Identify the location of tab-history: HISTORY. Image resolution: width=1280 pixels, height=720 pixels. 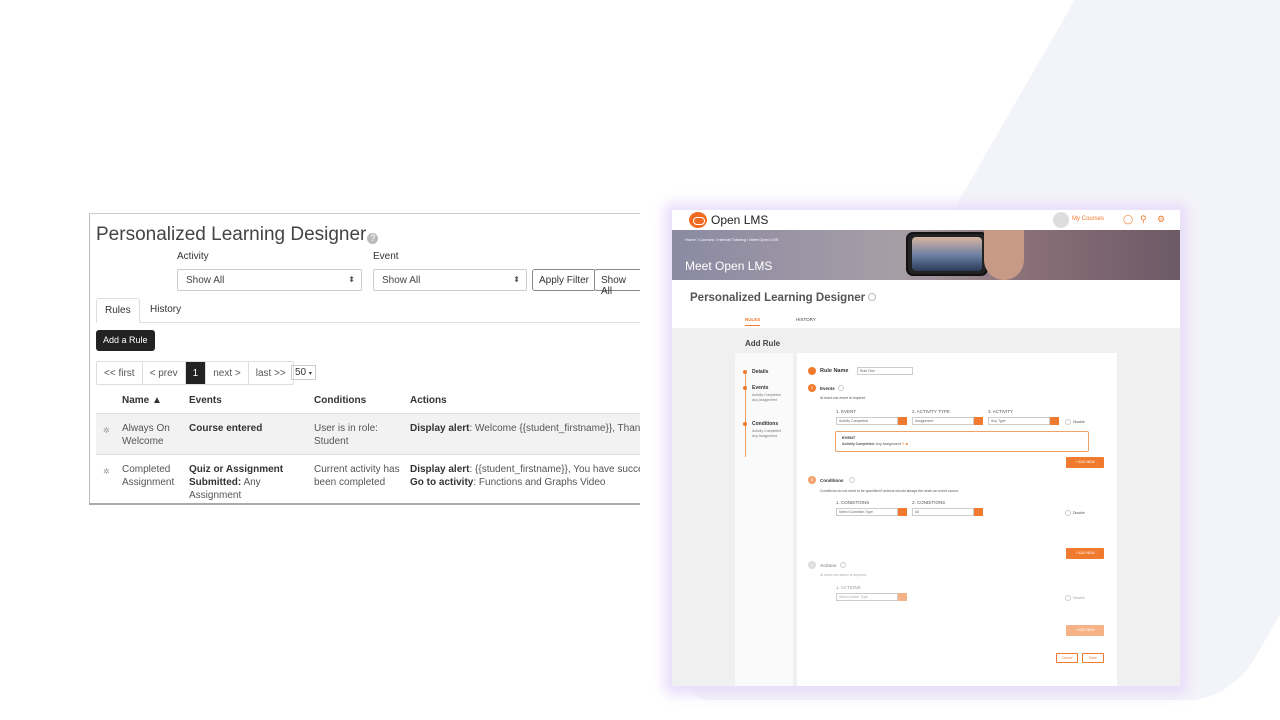
(806, 319).